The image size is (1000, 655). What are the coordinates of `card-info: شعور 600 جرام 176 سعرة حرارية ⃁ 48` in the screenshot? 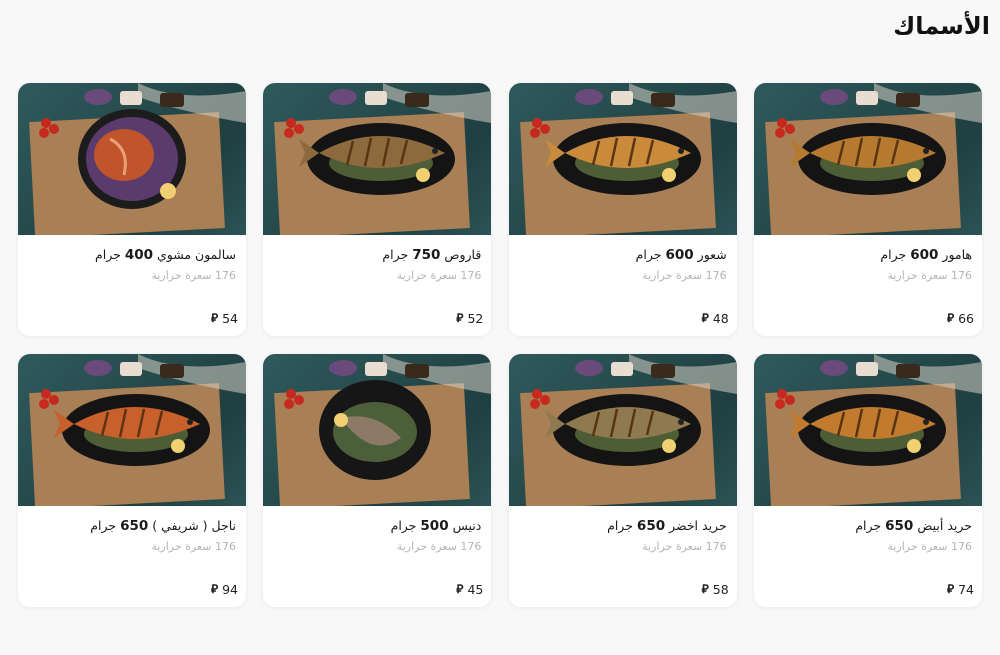 It's located at (623, 285).